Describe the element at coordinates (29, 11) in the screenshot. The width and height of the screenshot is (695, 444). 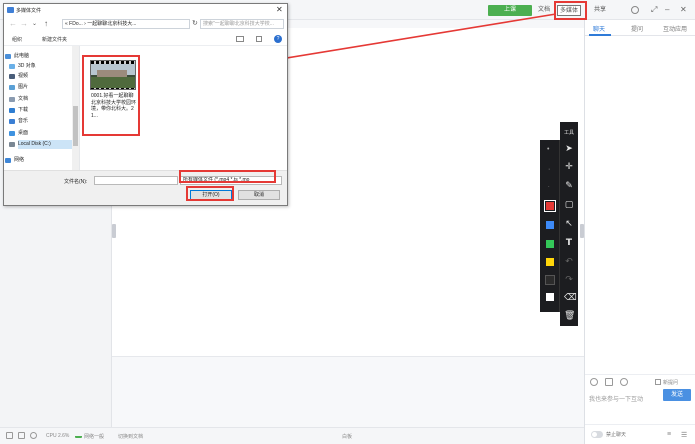
I see `dialog-title: 多媒体文件` at that location.